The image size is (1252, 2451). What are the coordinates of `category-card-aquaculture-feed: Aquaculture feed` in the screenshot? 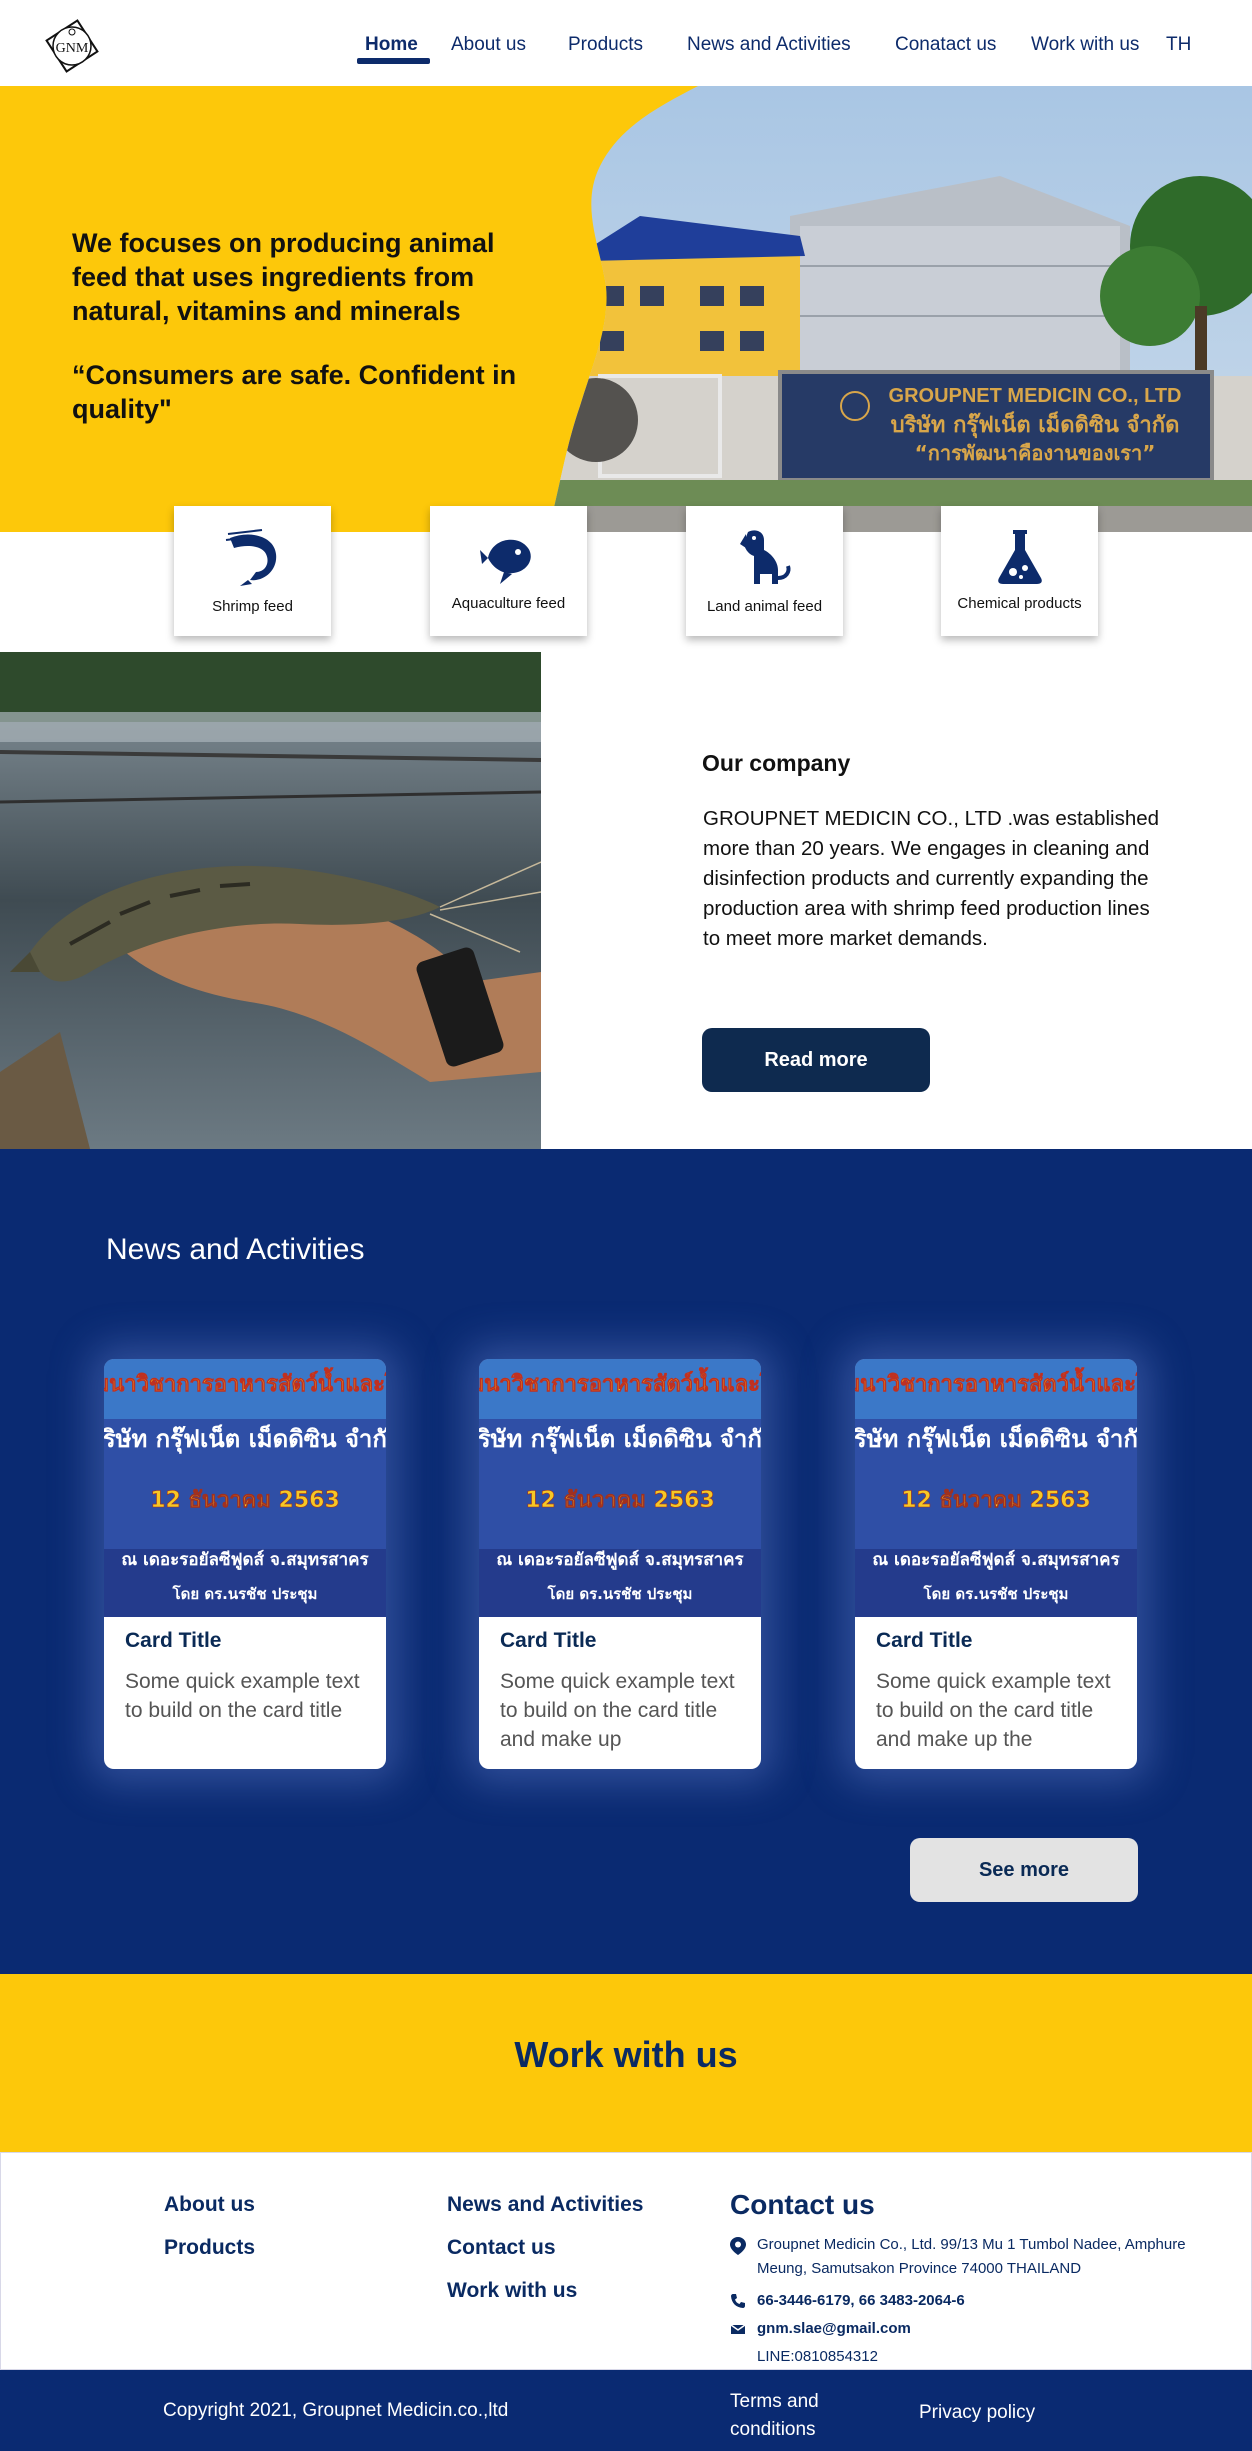 It's located at (508, 571).